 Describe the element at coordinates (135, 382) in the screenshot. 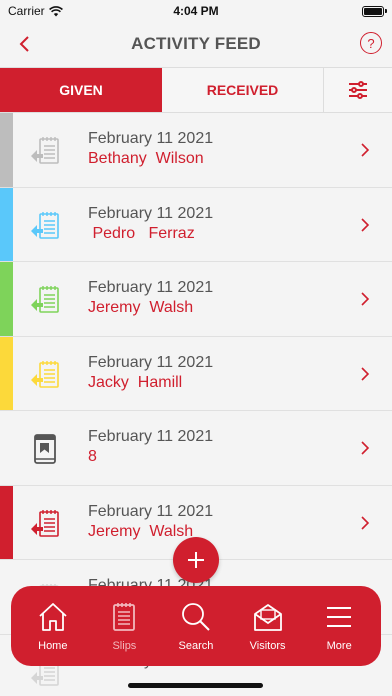

I see `feed-name: Jacky Hamill` at that location.